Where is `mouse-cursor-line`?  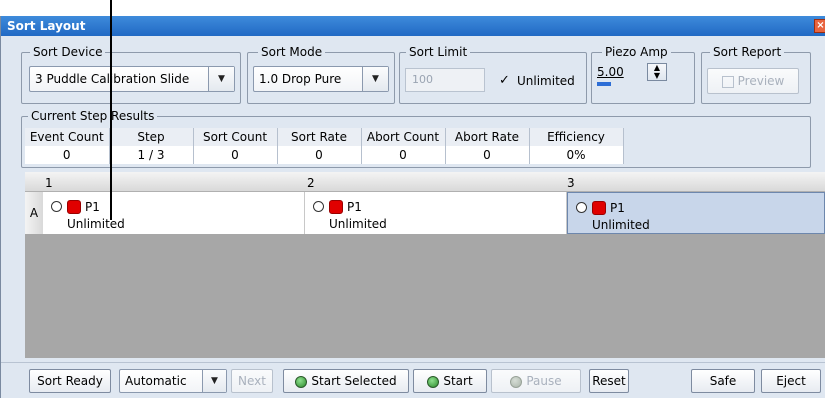 mouse-cursor-line is located at coordinates (111, 110).